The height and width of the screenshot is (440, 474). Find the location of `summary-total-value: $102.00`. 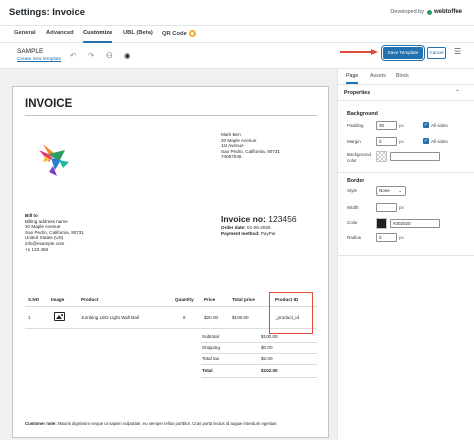

summary-total-value: $102.00 is located at coordinates (269, 370).